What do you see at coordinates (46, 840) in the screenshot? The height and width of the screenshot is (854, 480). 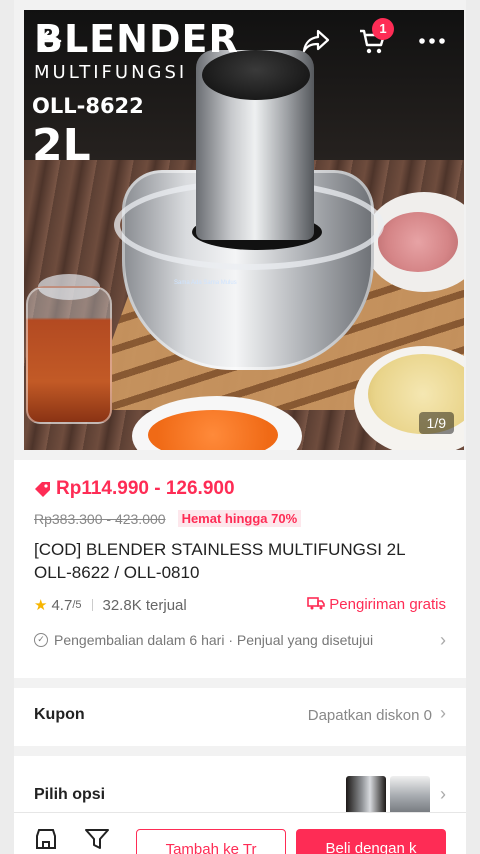 I see `store-icon` at bounding box center [46, 840].